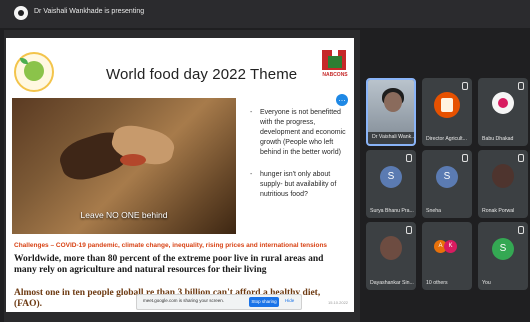 The width and height of the screenshot is (530, 322). What do you see at coordinates (335, 66) in the screenshot?
I see `nabcons-logo: NABCONS` at bounding box center [335, 66].